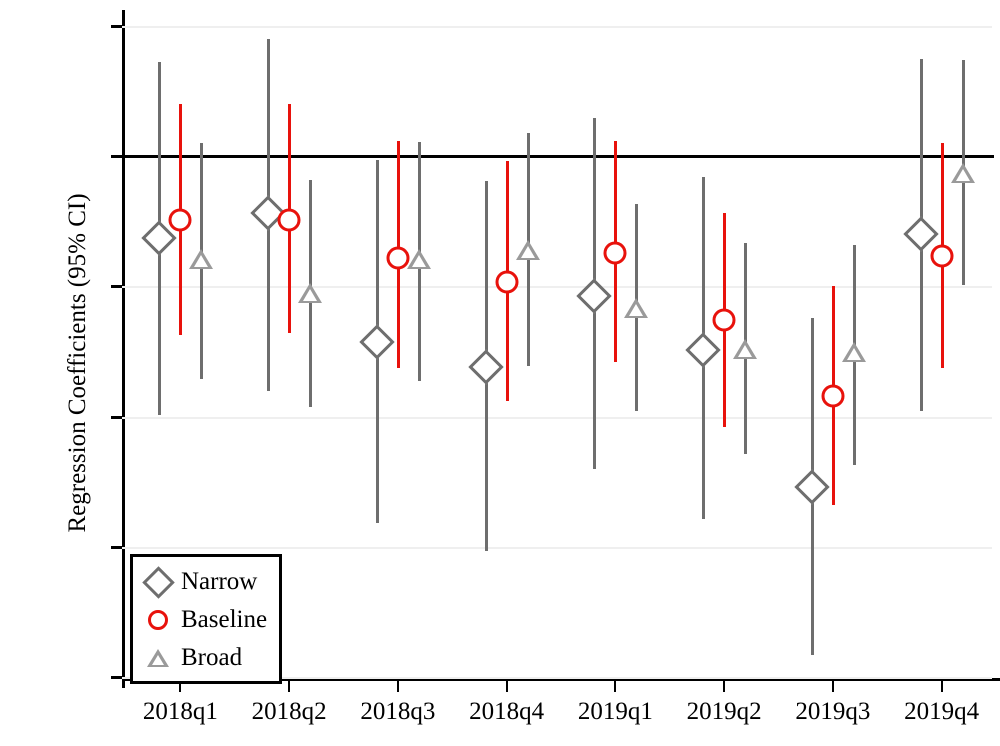 The height and width of the screenshot is (746, 1000). What do you see at coordinates (77, 363) in the screenshot?
I see `y-axis-title: Regression Coefficients (95% CI)` at bounding box center [77, 363].